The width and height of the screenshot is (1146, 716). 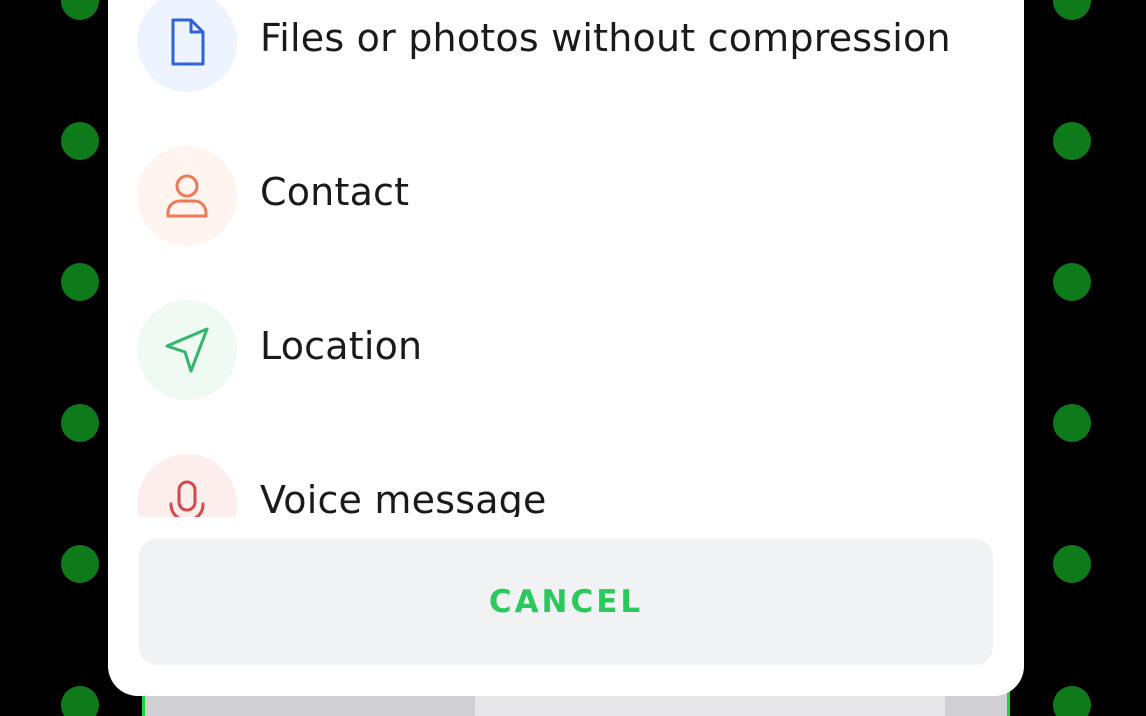 I want to click on location-icon, so click(x=187, y=350).